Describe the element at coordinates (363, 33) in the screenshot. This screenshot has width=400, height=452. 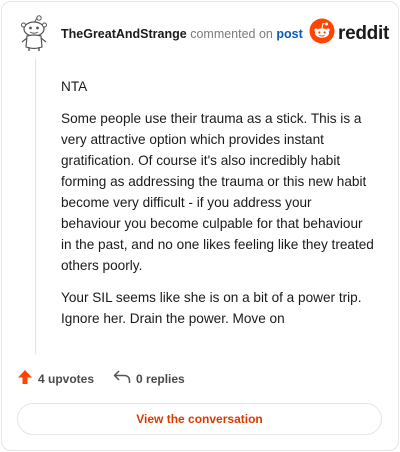
I see `reddit-logo-text: reddit` at that location.